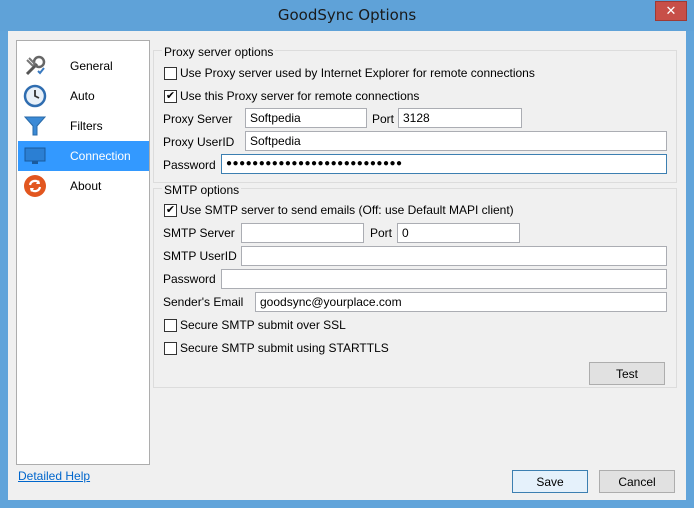 The image size is (694, 508). I want to click on smtp-server-input, so click(302, 233).